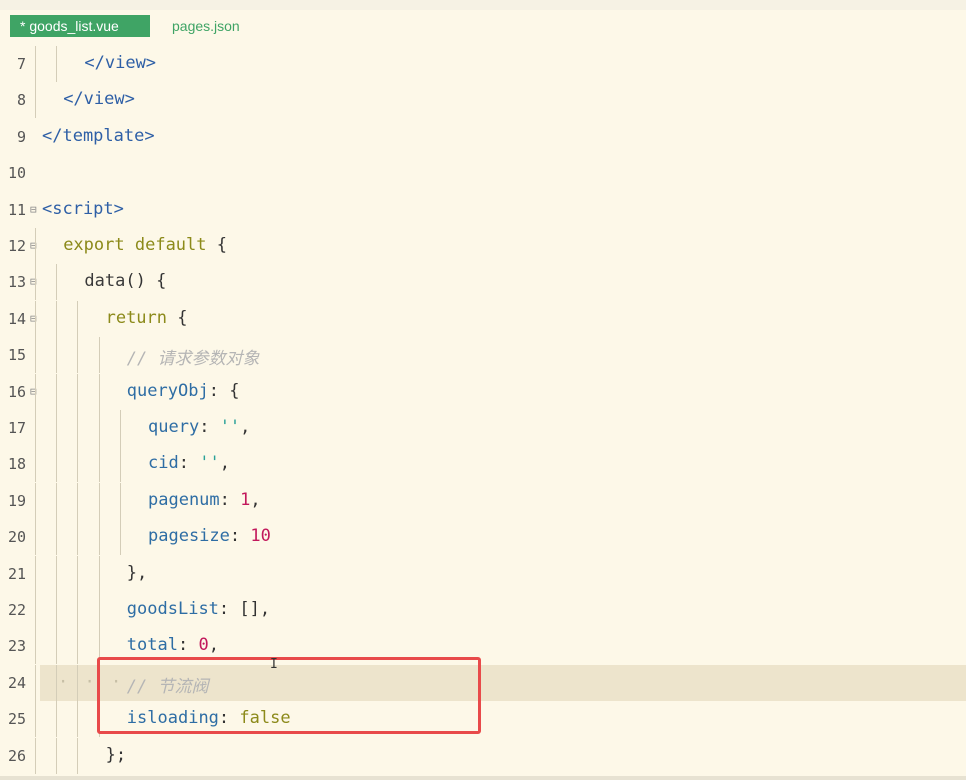 This screenshot has height=780, width=966. What do you see at coordinates (483, 246) in the screenshot?
I see `code-line: 12 ⊟ export default {` at bounding box center [483, 246].